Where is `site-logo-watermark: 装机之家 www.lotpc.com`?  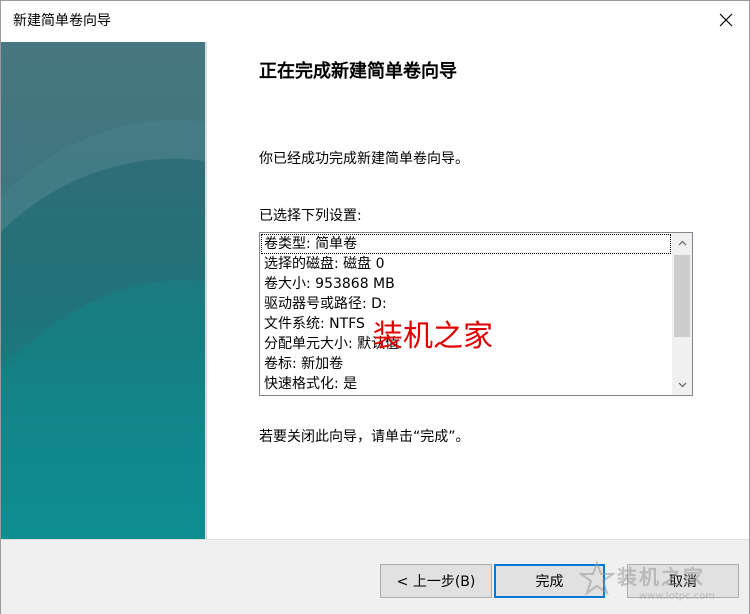
site-logo-watermark: 装机之家 www.lotpc.com is located at coordinates (664, 583).